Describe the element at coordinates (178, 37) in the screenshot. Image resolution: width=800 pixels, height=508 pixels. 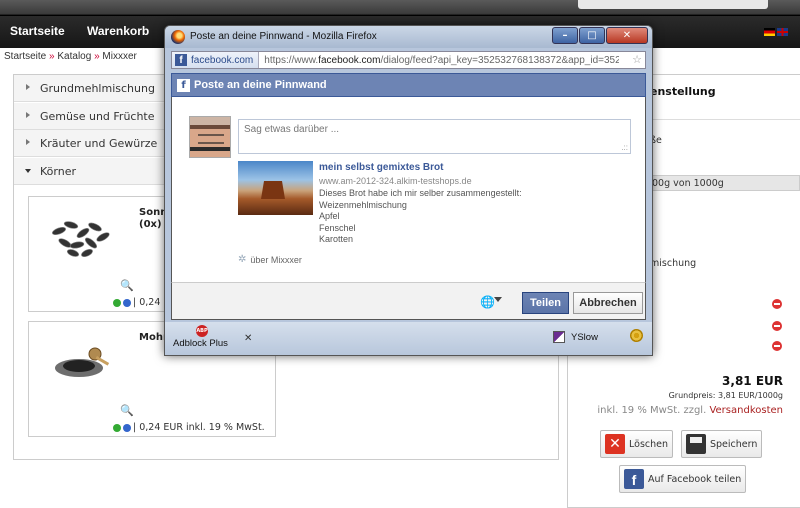
I see `firefox-icon` at that location.